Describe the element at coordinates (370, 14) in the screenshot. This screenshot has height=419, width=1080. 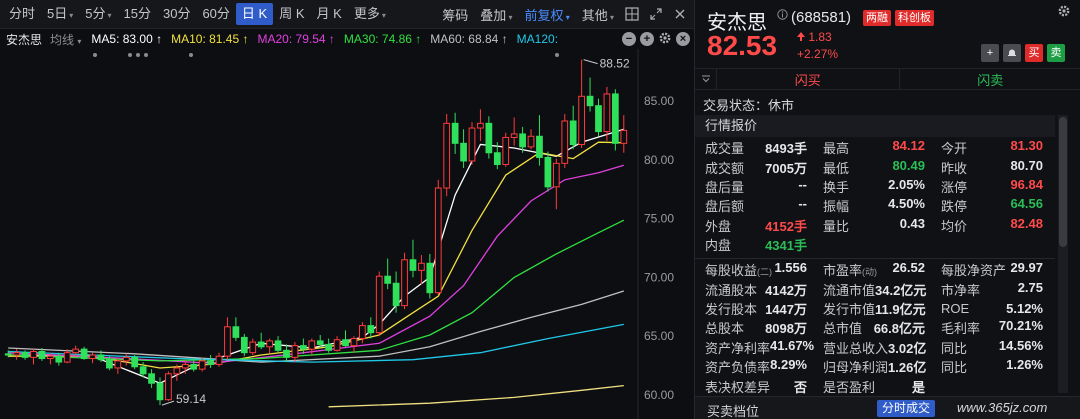
I see `tab-period-9: 更多 ▾` at that location.